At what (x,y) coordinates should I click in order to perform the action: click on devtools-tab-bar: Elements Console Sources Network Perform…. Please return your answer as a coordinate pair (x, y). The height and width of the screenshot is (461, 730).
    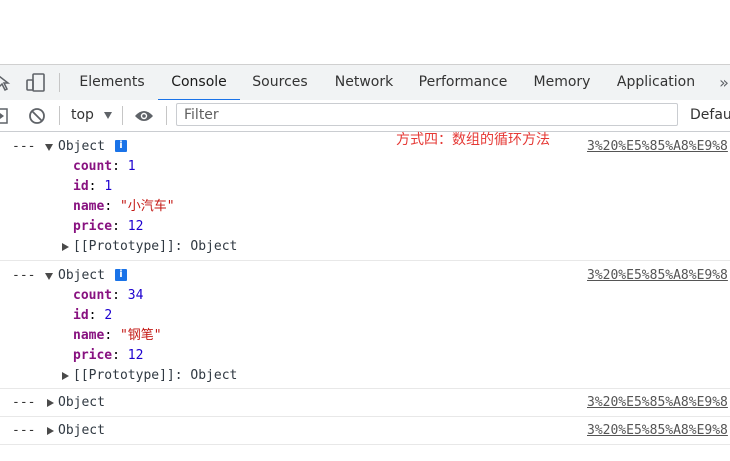
    Looking at the image, I should click on (365, 82).